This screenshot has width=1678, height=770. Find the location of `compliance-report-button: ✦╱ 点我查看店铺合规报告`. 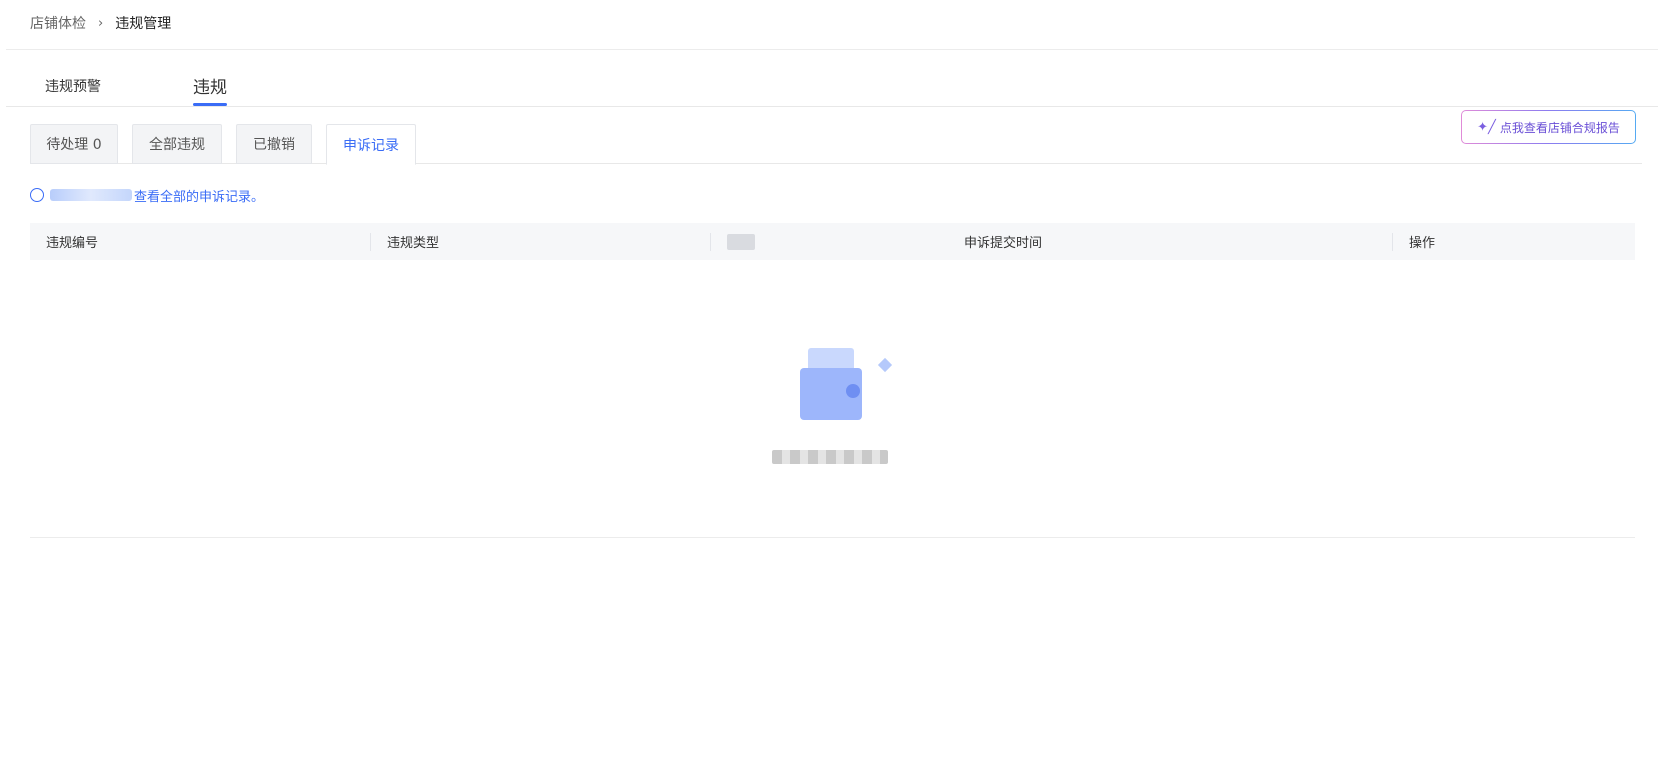

compliance-report-button: ✦╱ 点我查看店铺合规报告 is located at coordinates (1548, 127).